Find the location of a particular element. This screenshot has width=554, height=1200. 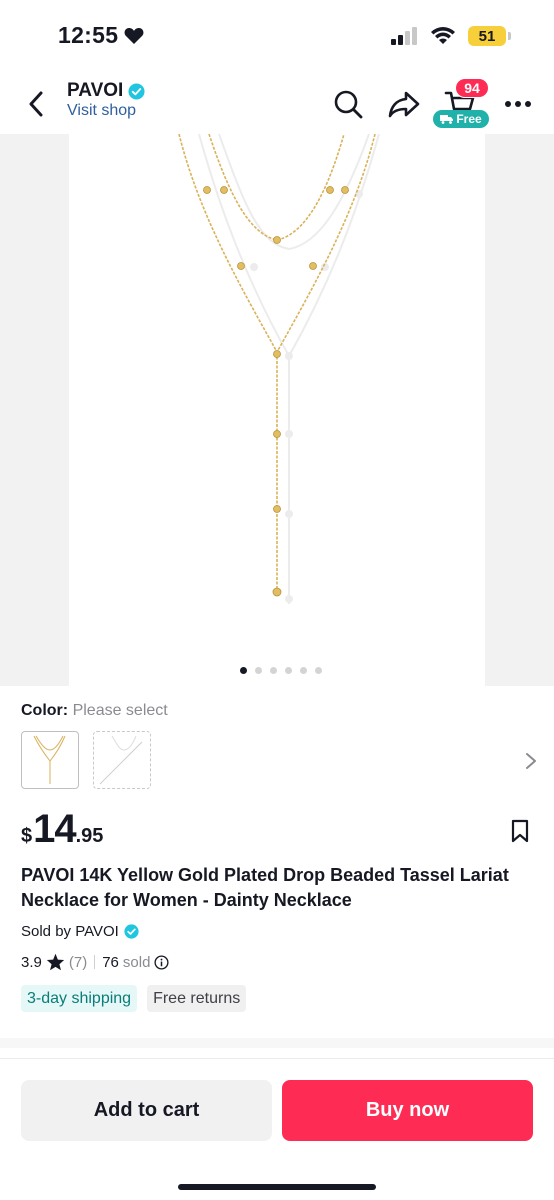

free-shipping-pill: Free is located at coordinates (461, 119).